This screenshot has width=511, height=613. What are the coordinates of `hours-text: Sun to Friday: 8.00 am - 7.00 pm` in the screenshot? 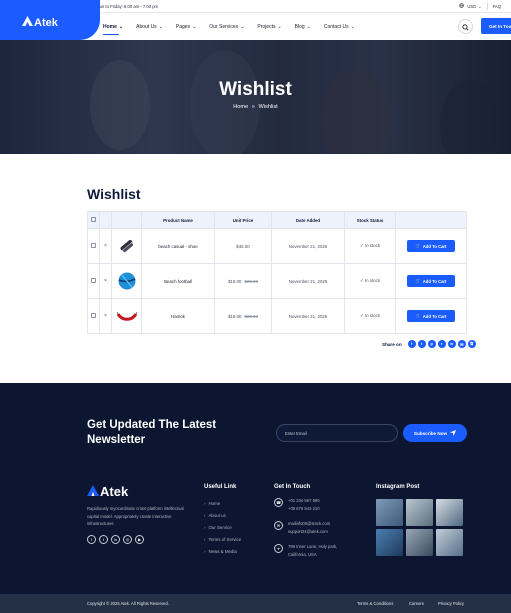 It's located at (127, 6).